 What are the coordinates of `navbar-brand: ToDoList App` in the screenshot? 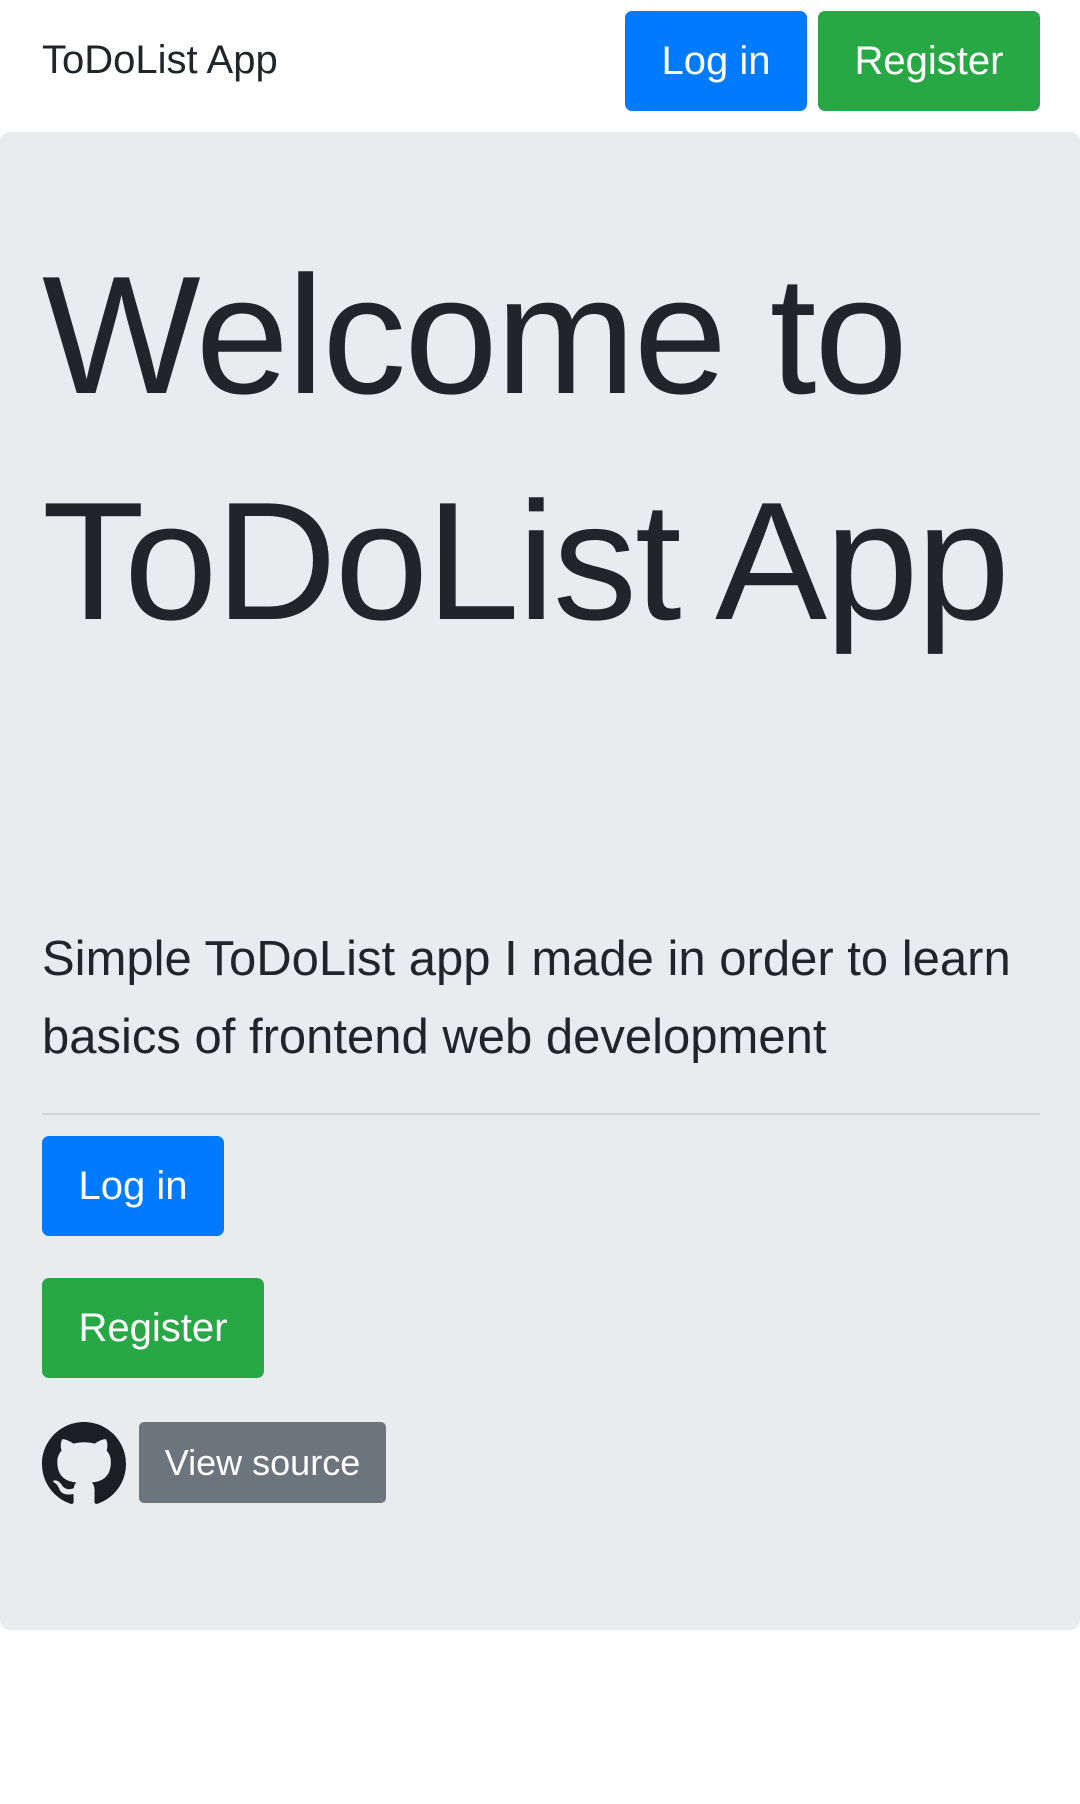 It's located at (160, 60).